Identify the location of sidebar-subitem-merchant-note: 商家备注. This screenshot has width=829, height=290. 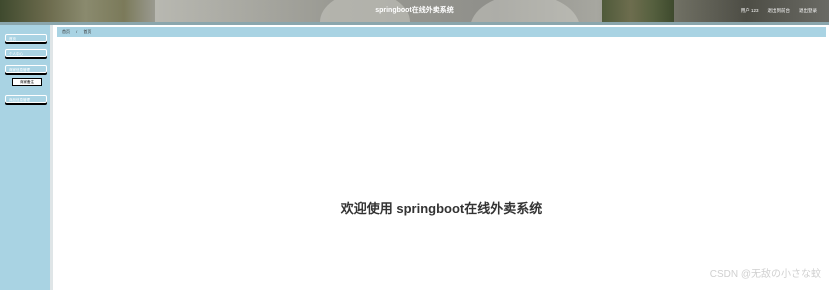
(27, 82).